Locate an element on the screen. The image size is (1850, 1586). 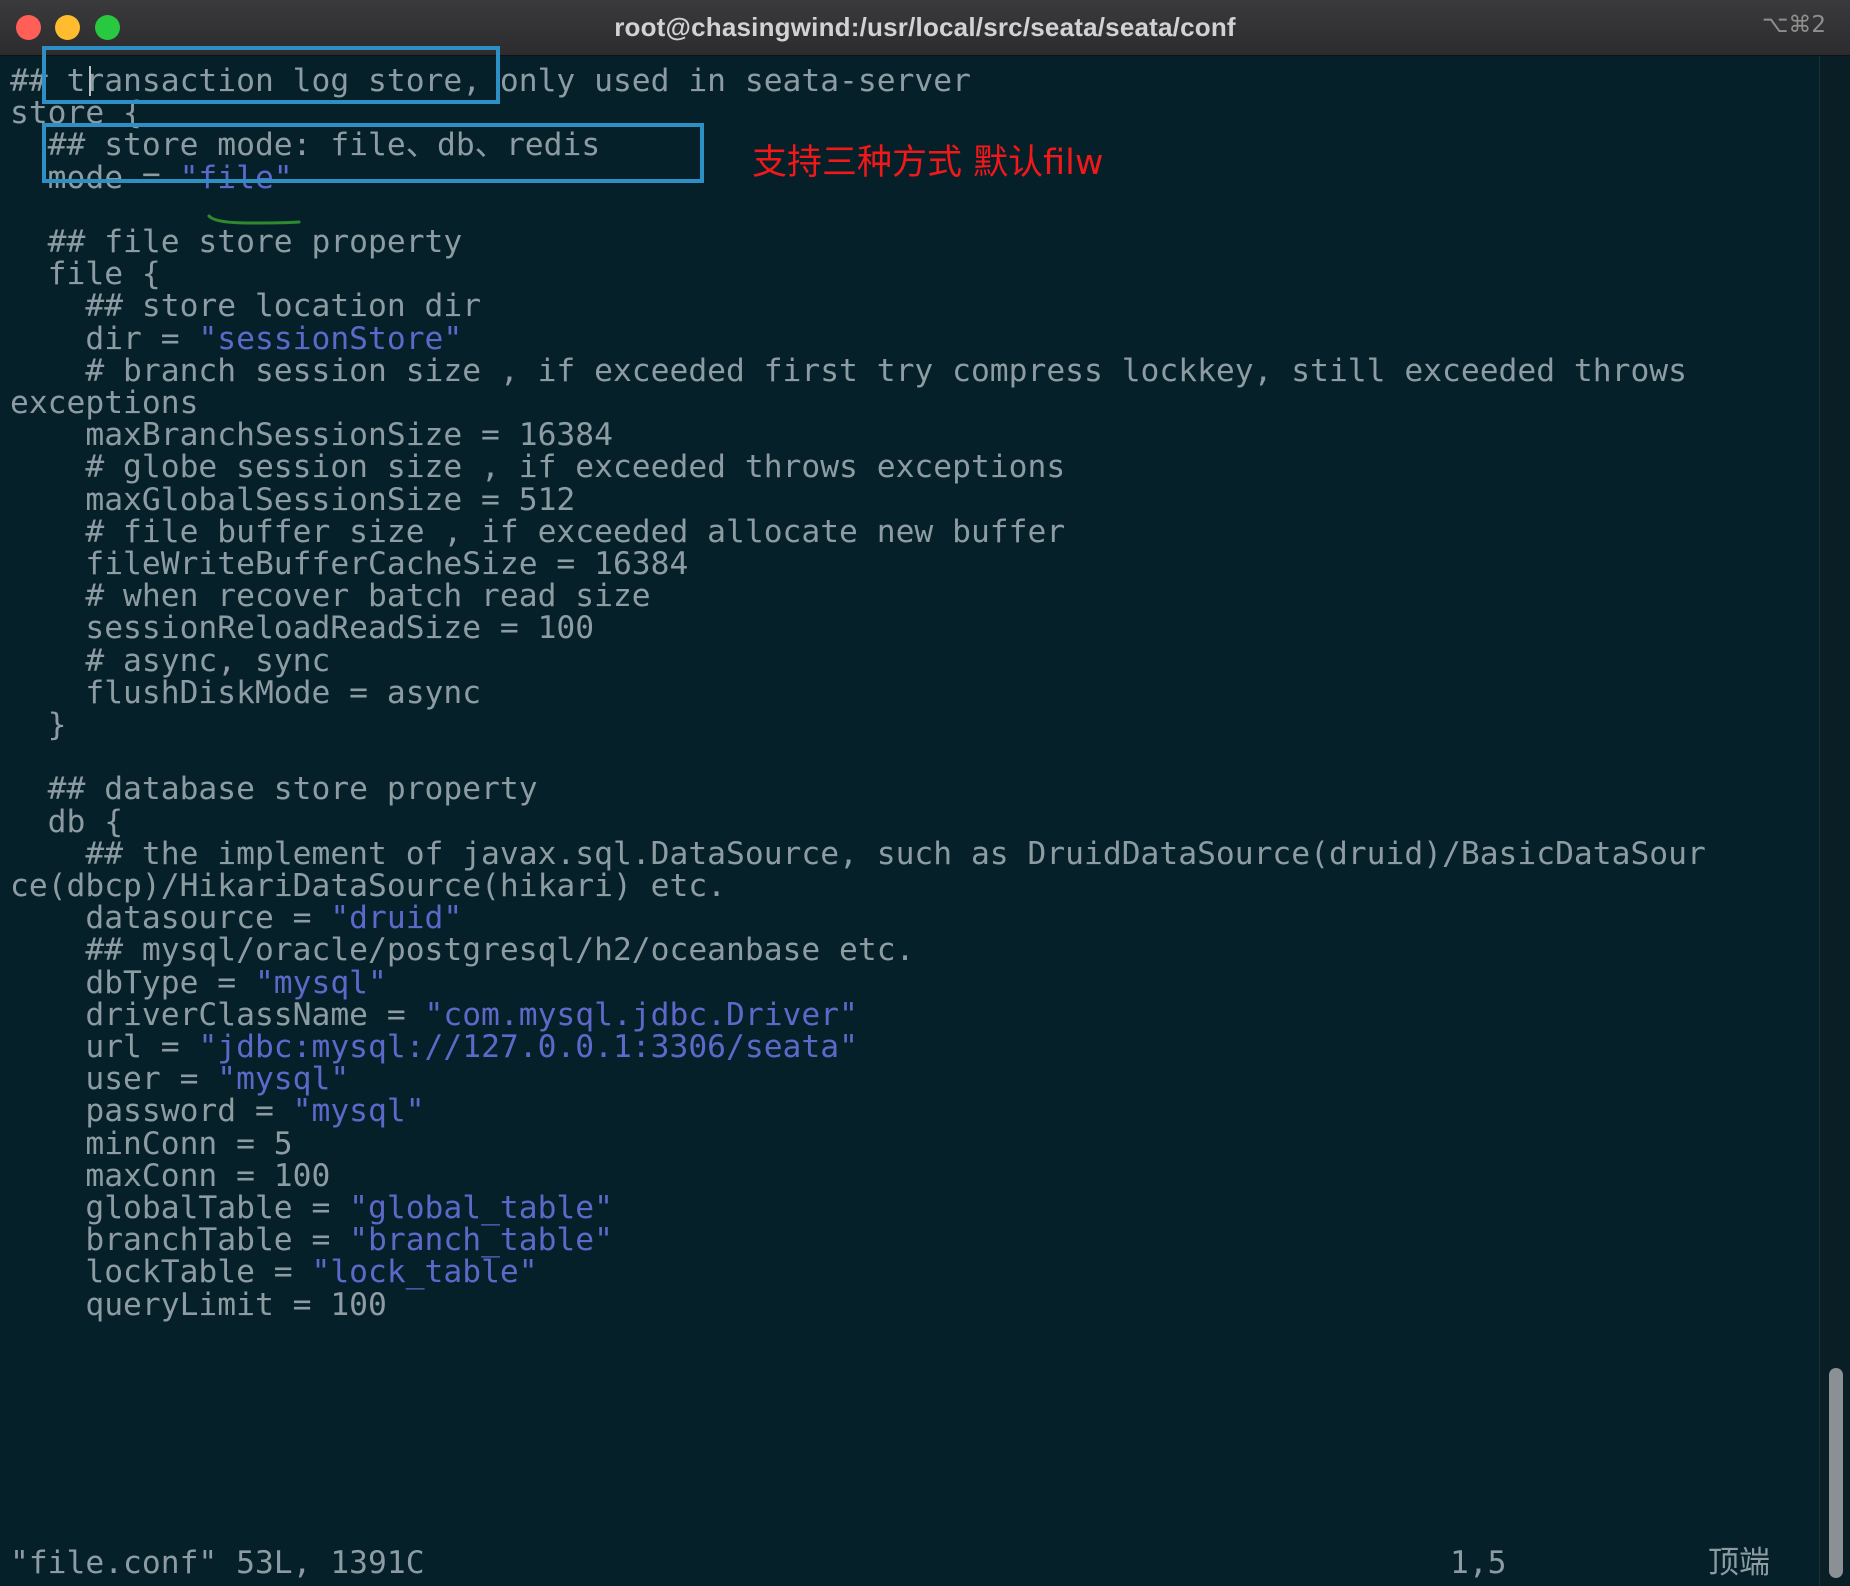
window-shortcut: ⌥⌘2 is located at coordinates (1793, 25).